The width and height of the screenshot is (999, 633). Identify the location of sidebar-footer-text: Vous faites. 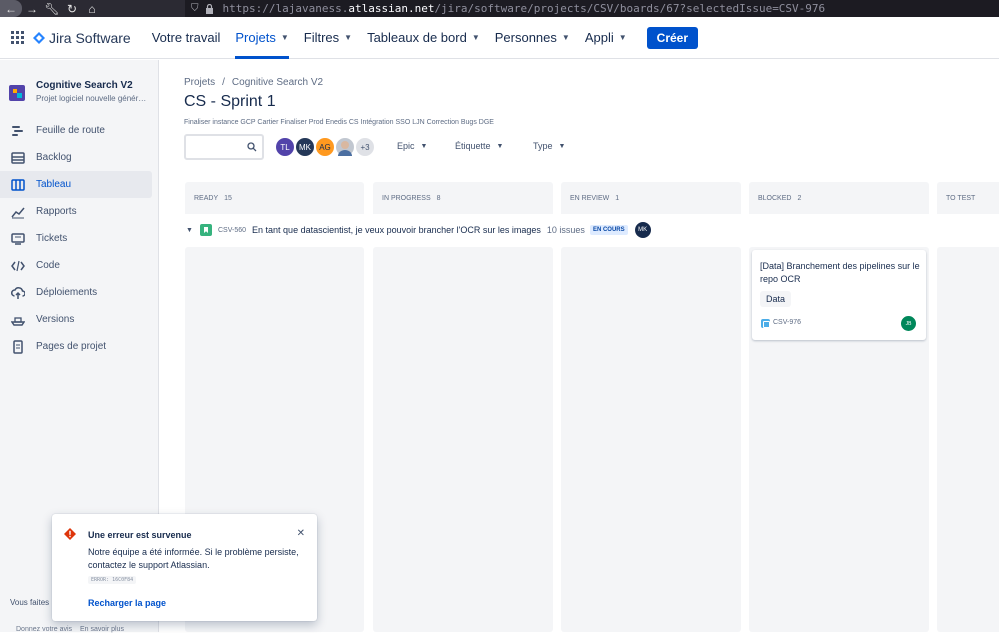
(30, 602).